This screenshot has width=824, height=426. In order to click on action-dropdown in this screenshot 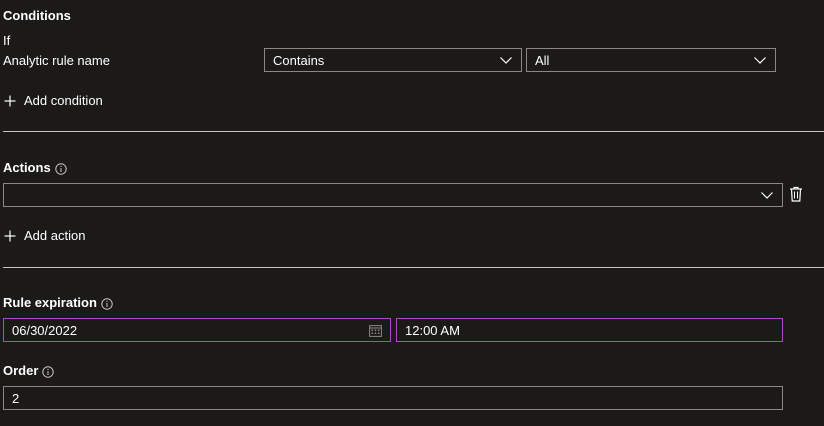, I will do `click(393, 195)`.